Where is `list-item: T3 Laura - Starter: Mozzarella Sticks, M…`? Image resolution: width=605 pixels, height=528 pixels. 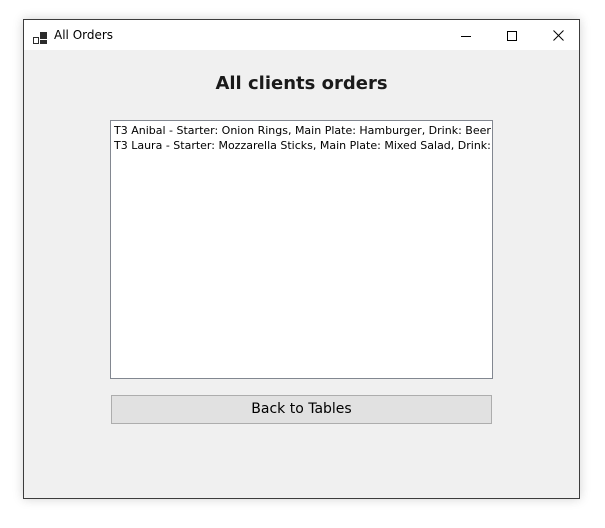
list-item: T3 Laura - Starter: Mozzarella Sticks, M… is located at coordinates (301, 145).